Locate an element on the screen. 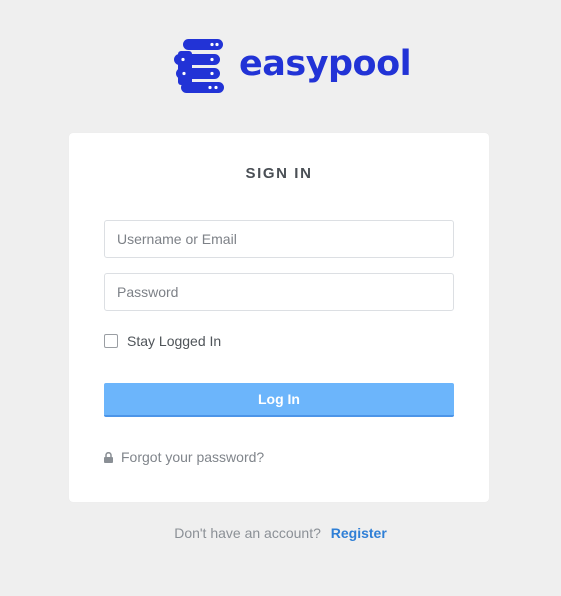 This screenshot has height=596, width=561. brand-name: easypool is located at coordinates (325, 63).